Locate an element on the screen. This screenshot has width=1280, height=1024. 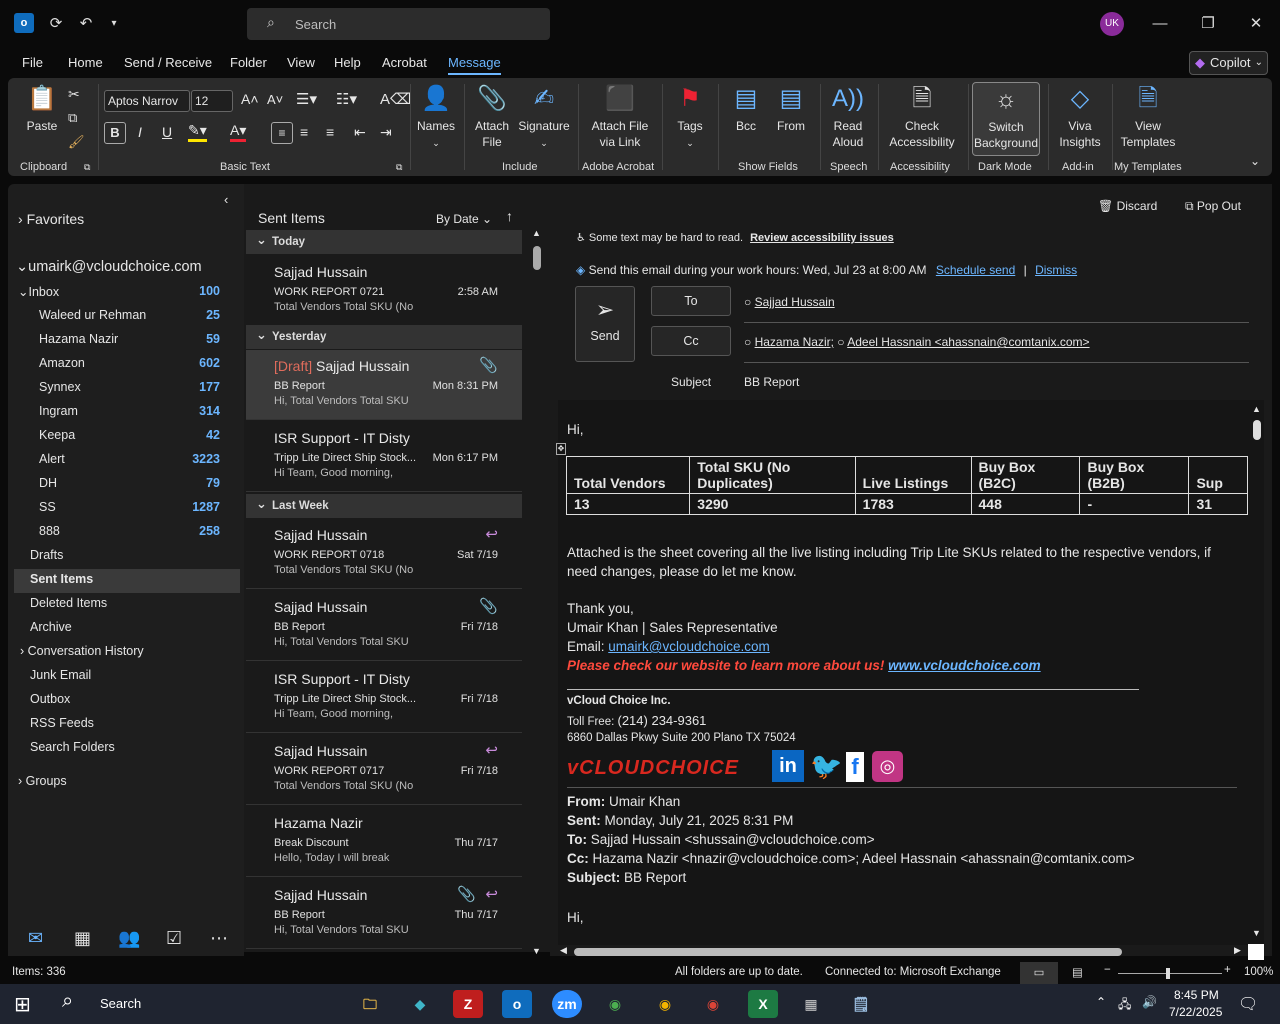
filezilla-icon: Z is located at coordinates (468, 1004).